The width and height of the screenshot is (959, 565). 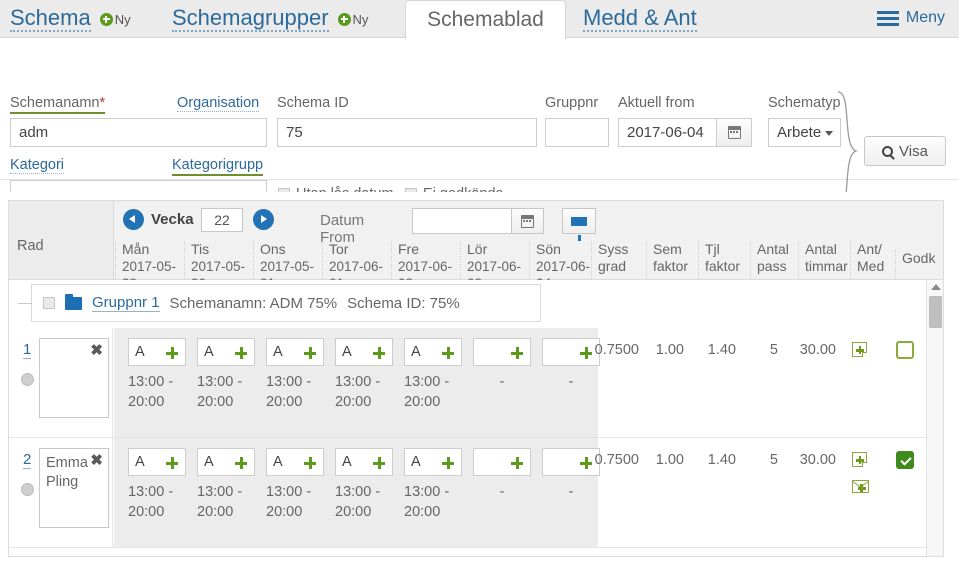 What do you see at coordinates (407, 132) in the screenshot?
I see `schema-id-input` at bounding box center [407, 132].